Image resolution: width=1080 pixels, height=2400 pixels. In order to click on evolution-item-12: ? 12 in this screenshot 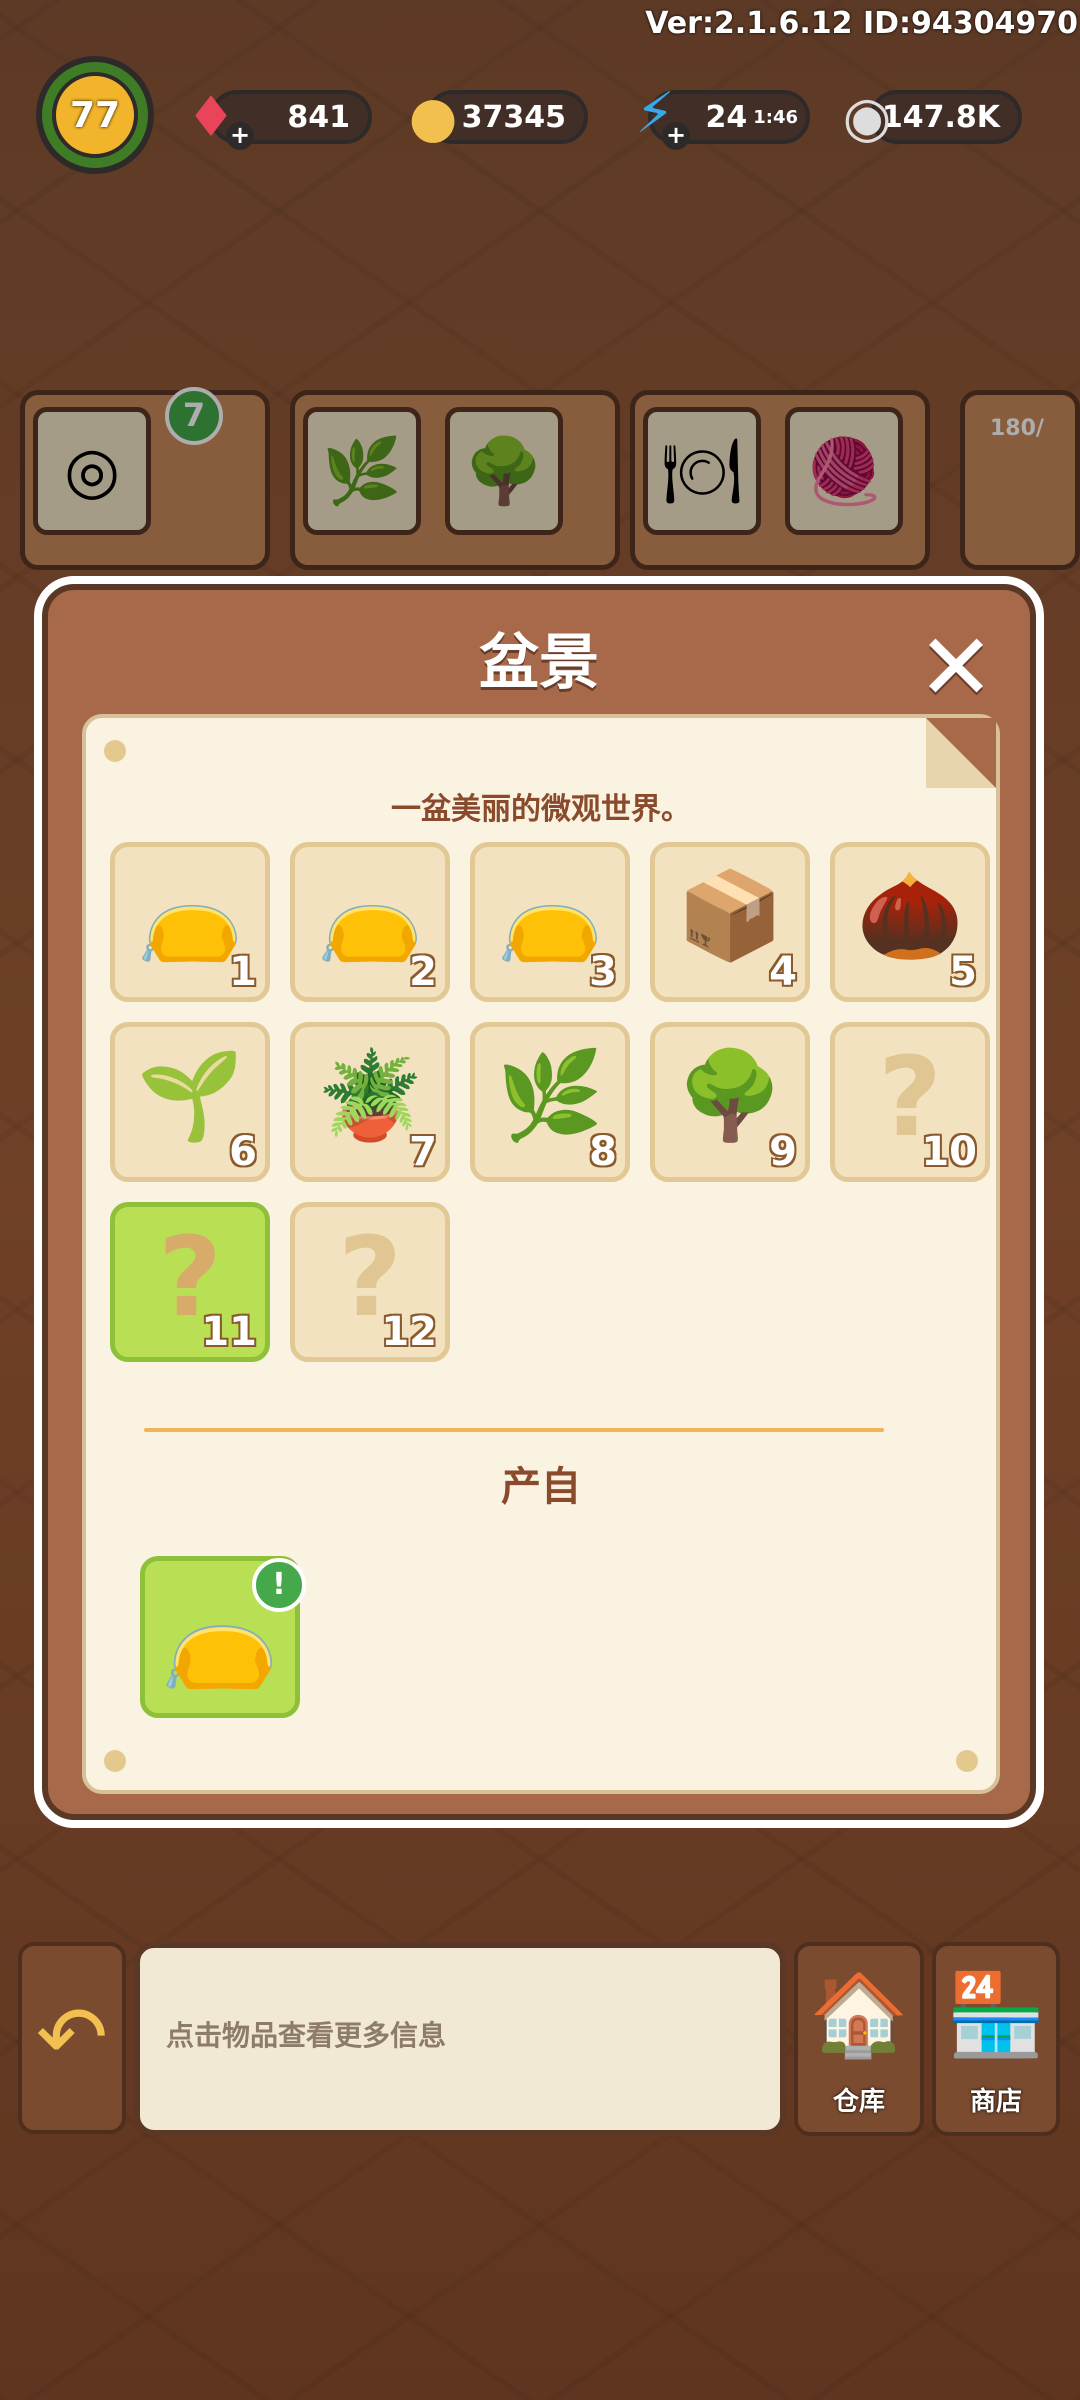, I will do `click(370, 1282)`.